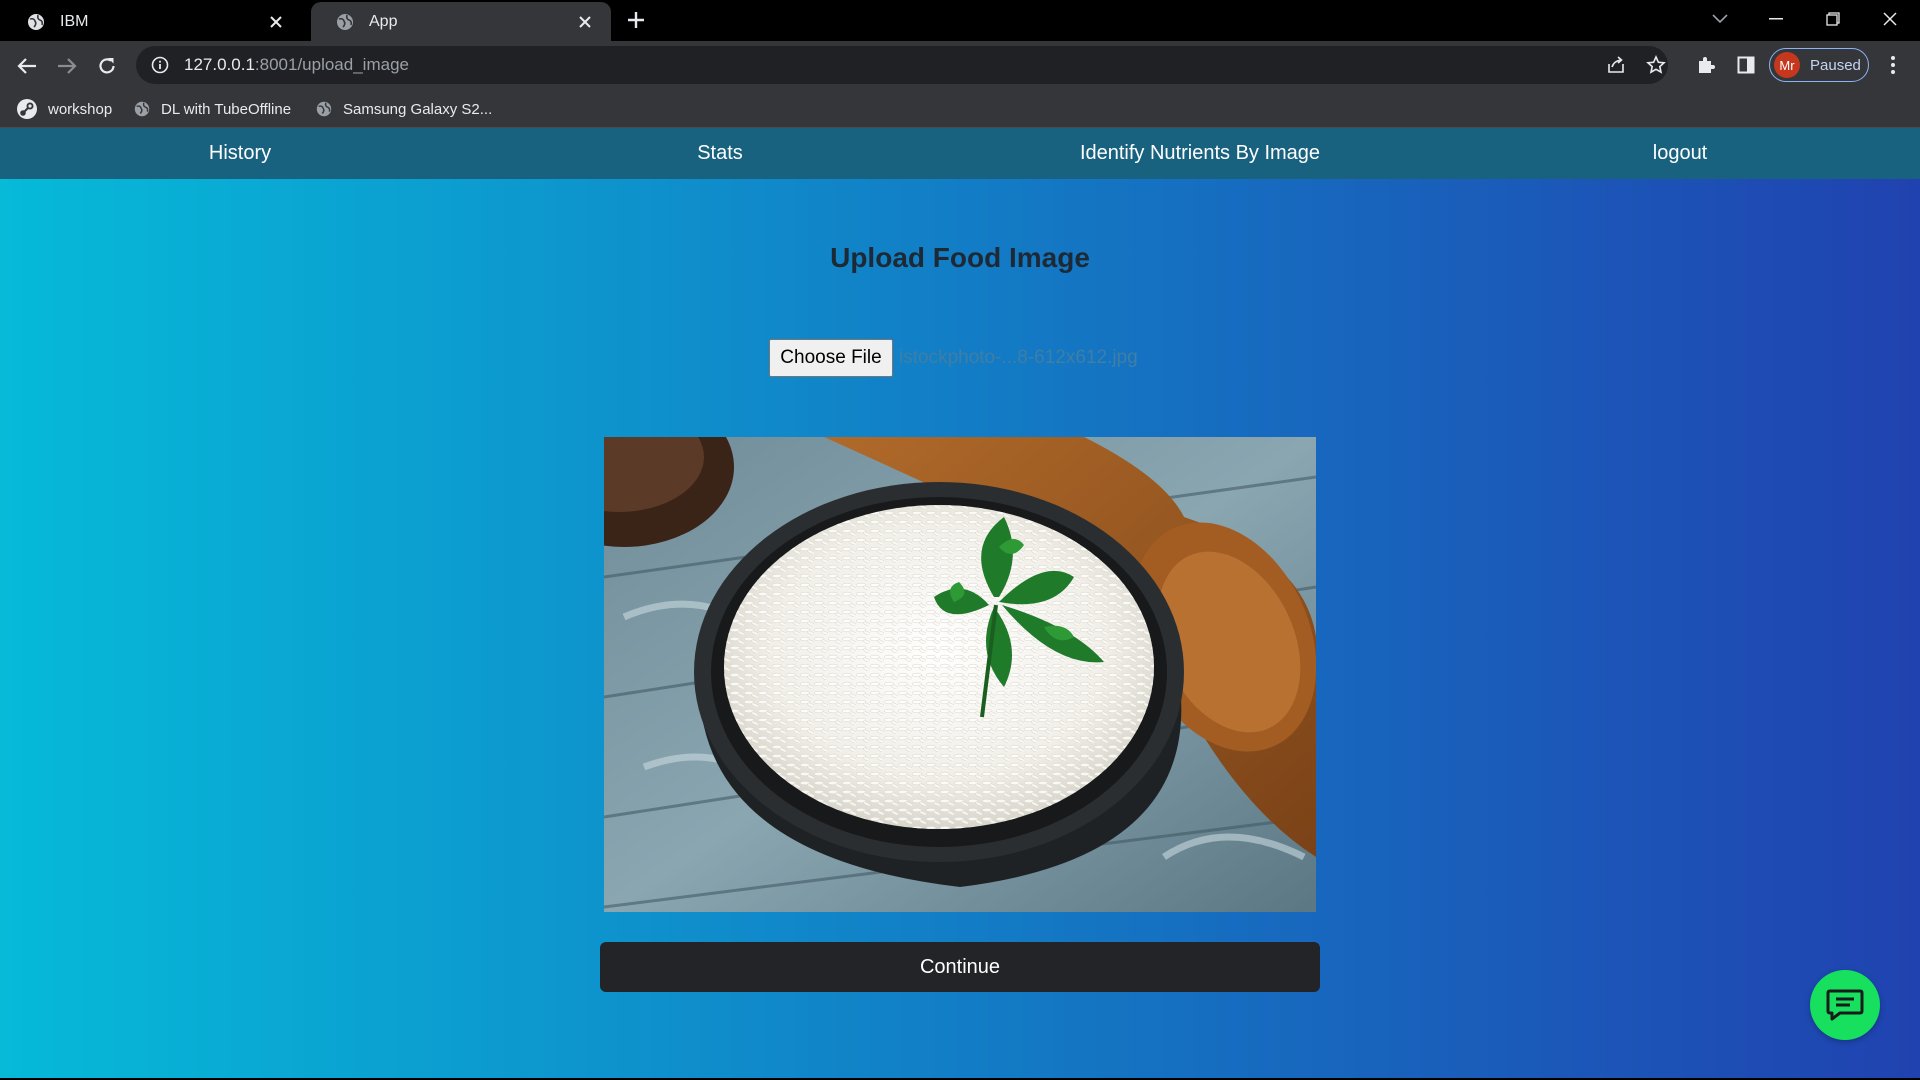 This screenshot has width=1920, height=1080. Describe the element at coordinates (383, 21) in the screenshot. I see `tab-title: App` at that location.